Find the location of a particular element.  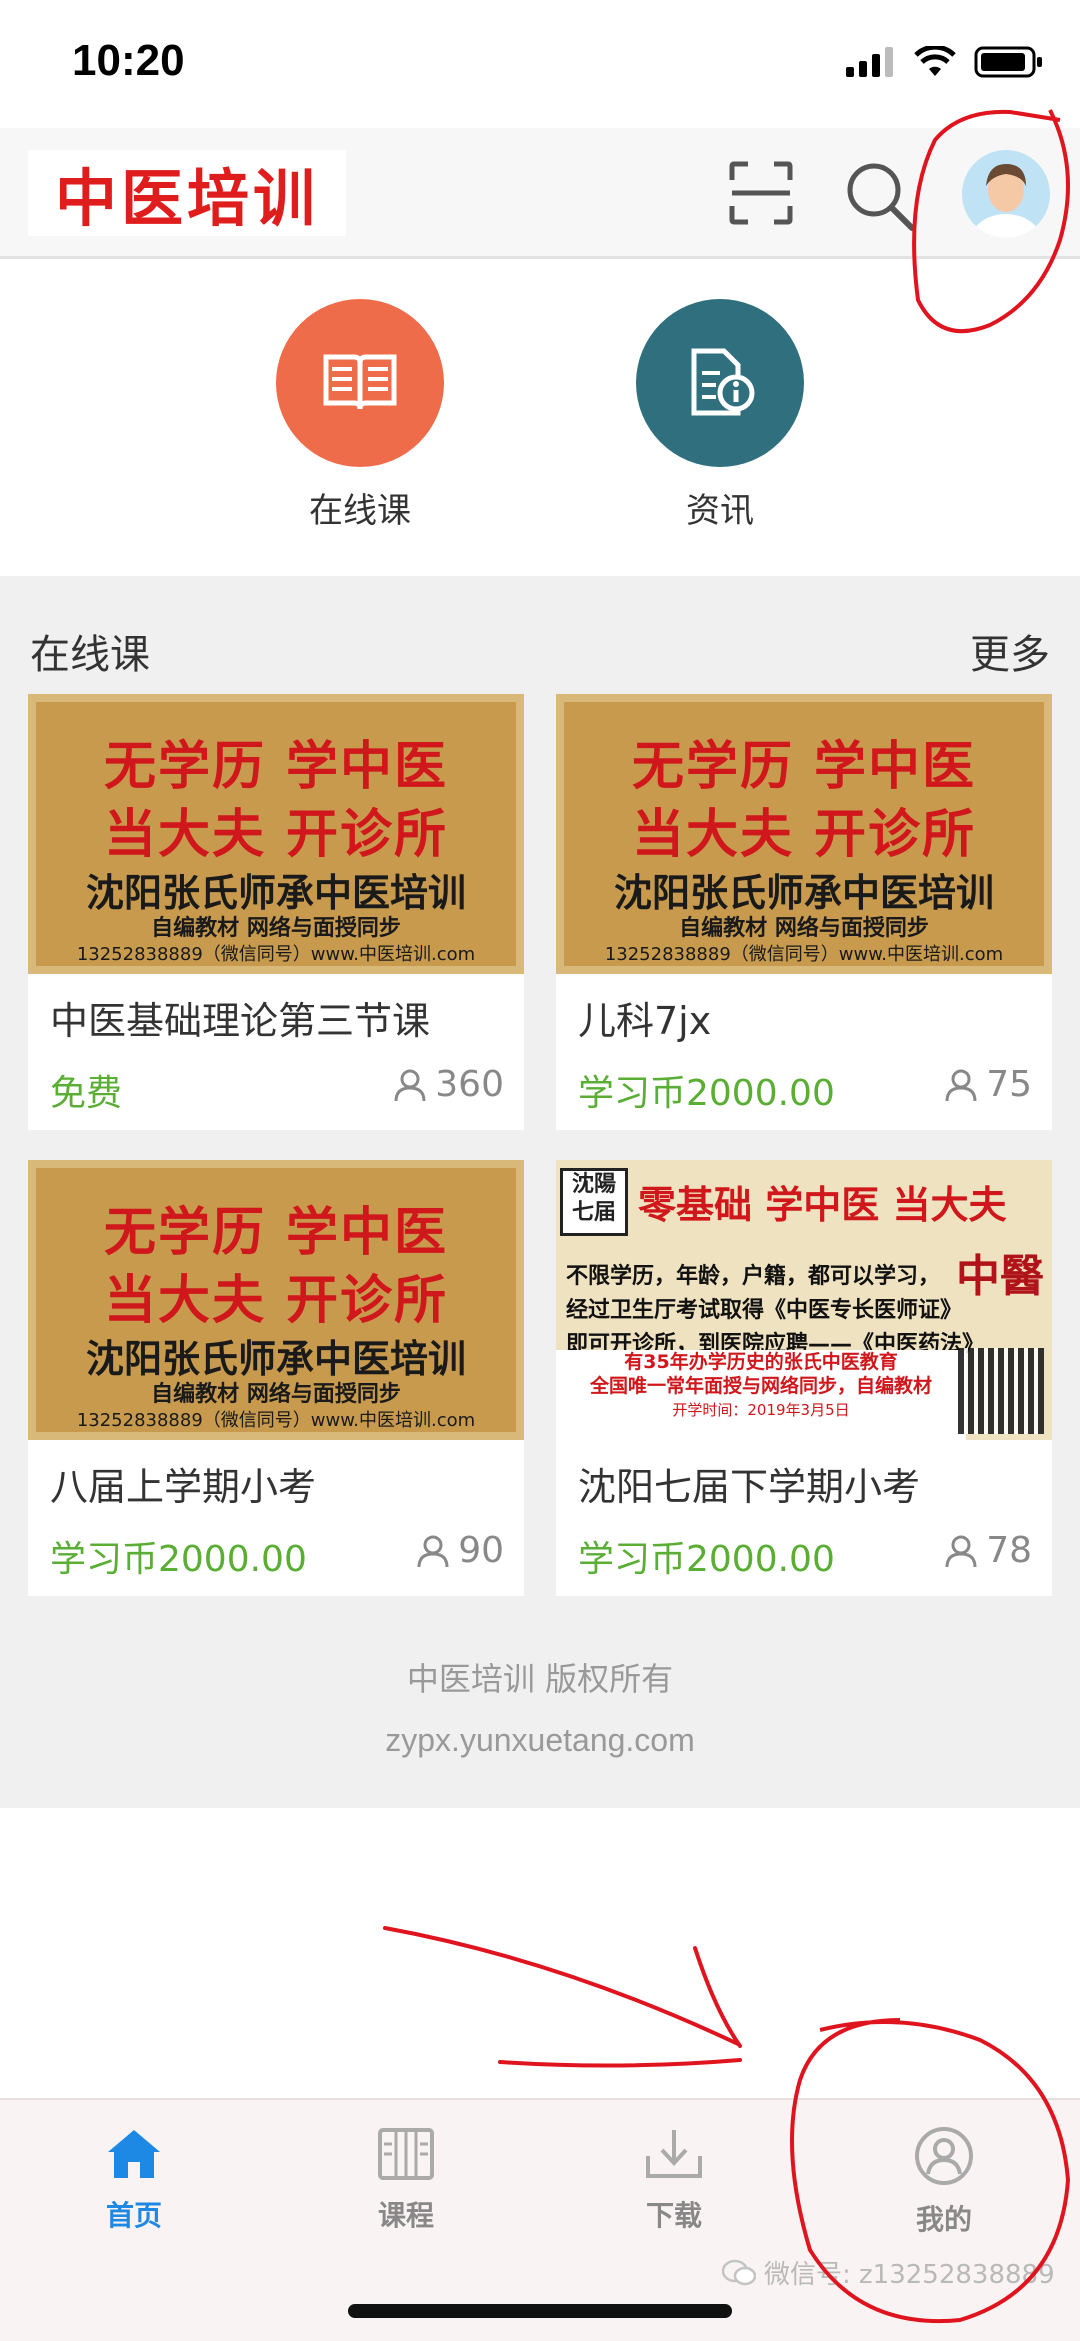

student-count: 90 is located at coordinates (460, 1550).